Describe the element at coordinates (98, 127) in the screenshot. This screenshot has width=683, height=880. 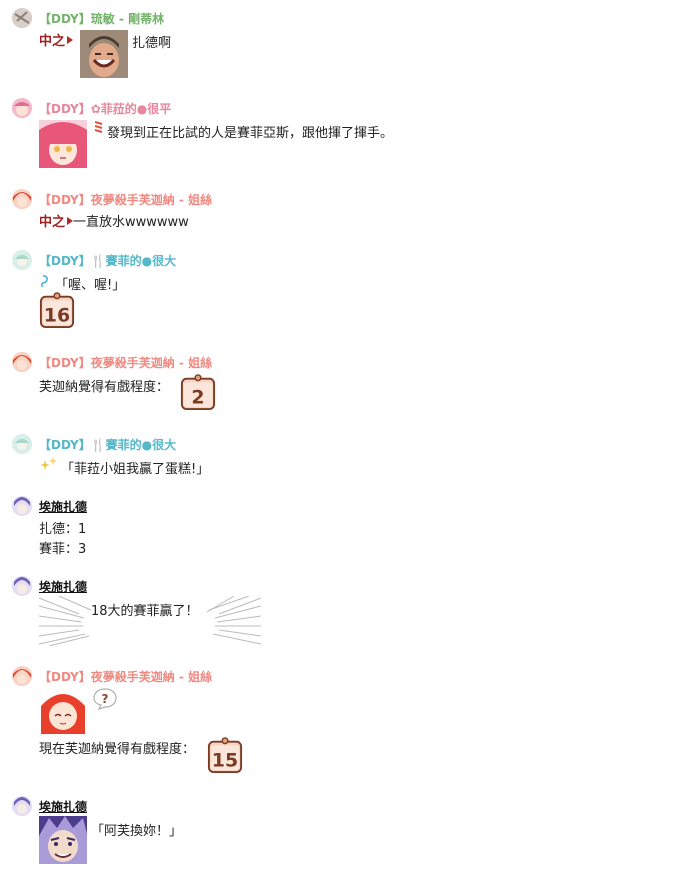
I see `scribble-icon` at that location.